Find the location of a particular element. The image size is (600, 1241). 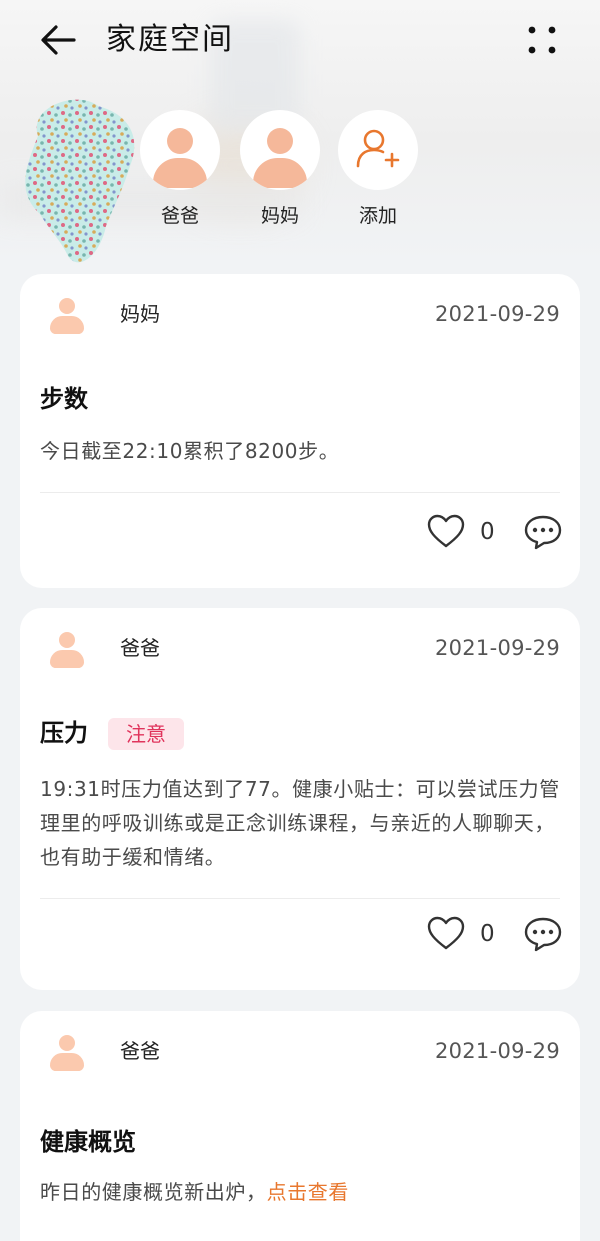

more-button is located at coordinates (542, 40).